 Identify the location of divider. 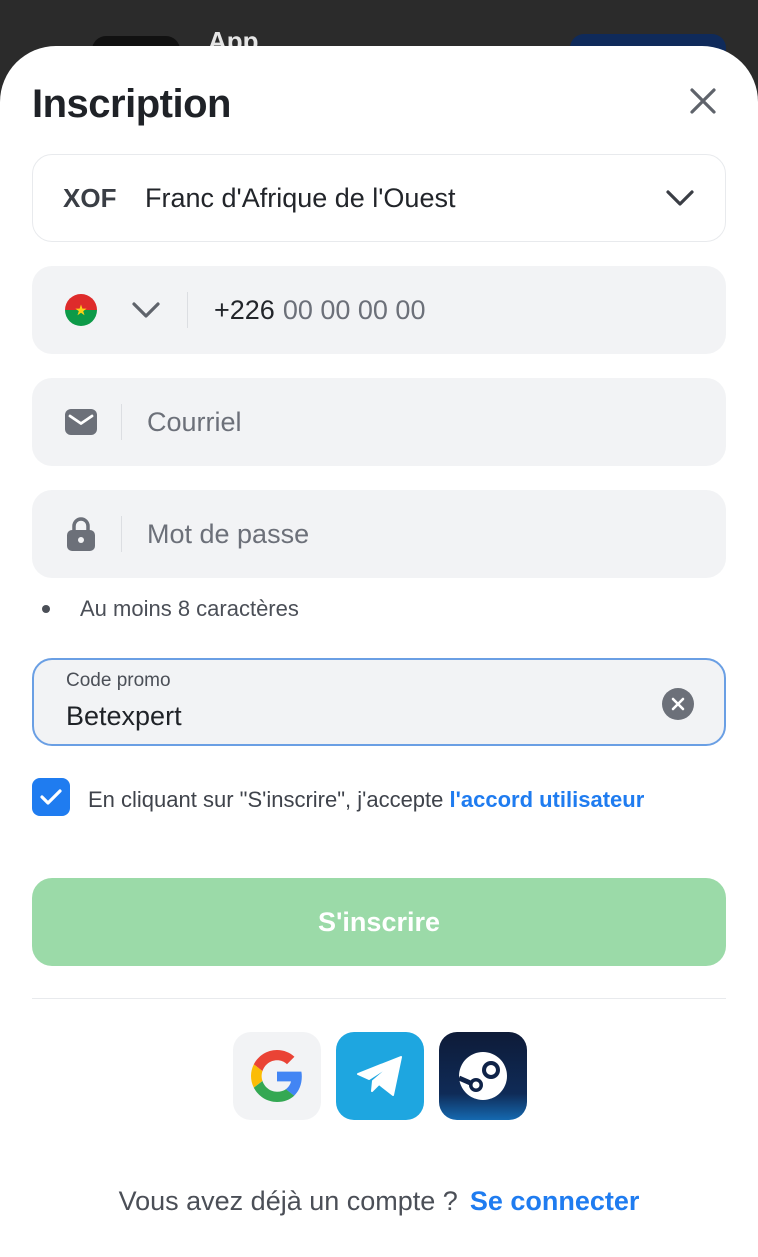
(379, 998).